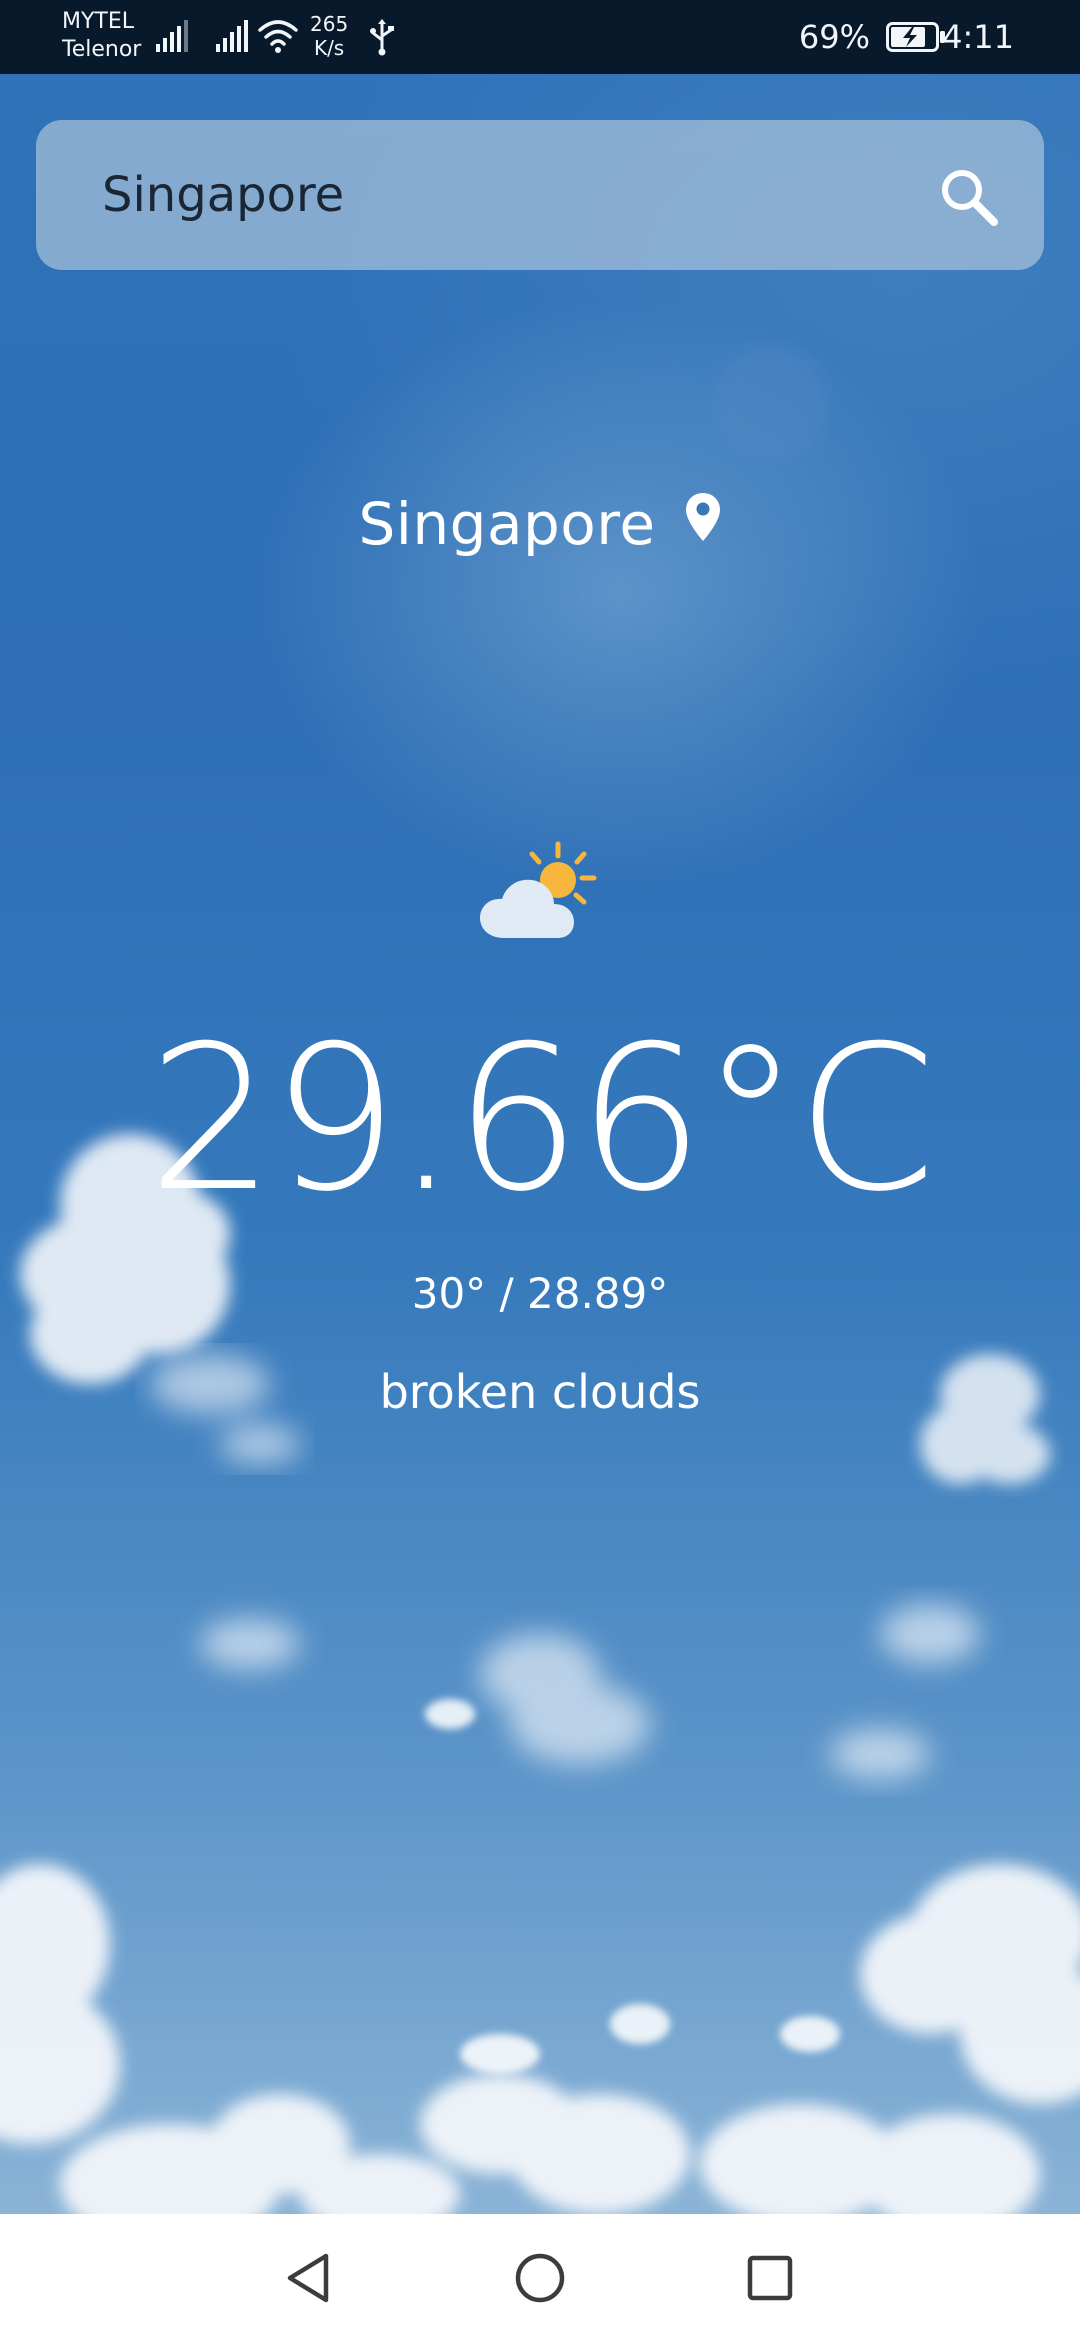  I want to click on system-navigation-bar, so click(540, 2277).